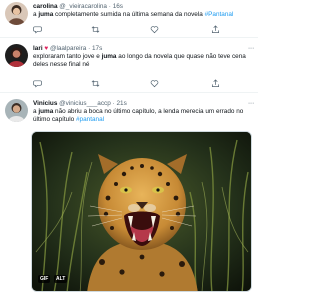  What do you see at coordinates (97, 48) in the screenshot?
I see `tweet-time: 17s` at bounding box center [97, 48].